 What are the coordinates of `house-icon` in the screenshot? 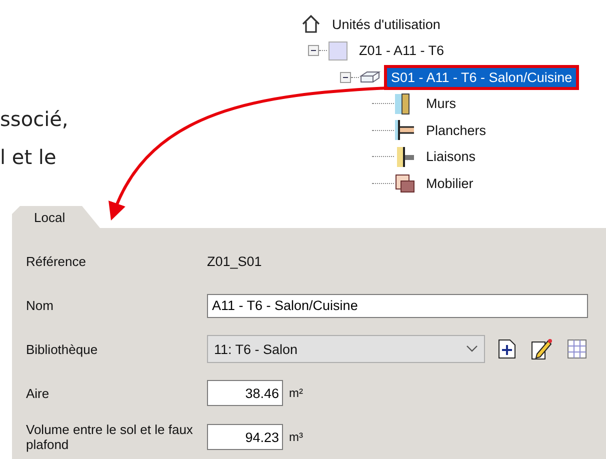 It's located at (311, 24).